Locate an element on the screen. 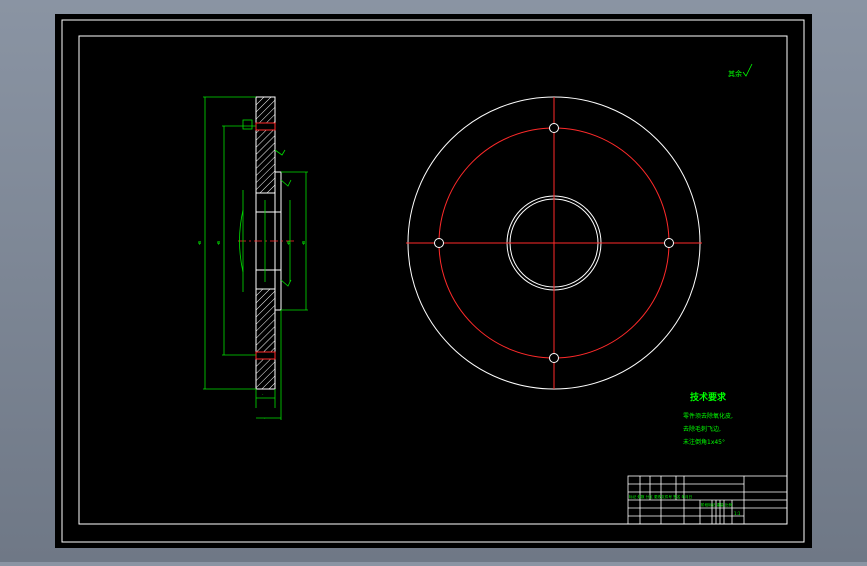  title-block-row-a: 标记 处数 分区 更改文件号 签名 年月日 is located at coordinates (660, 496).